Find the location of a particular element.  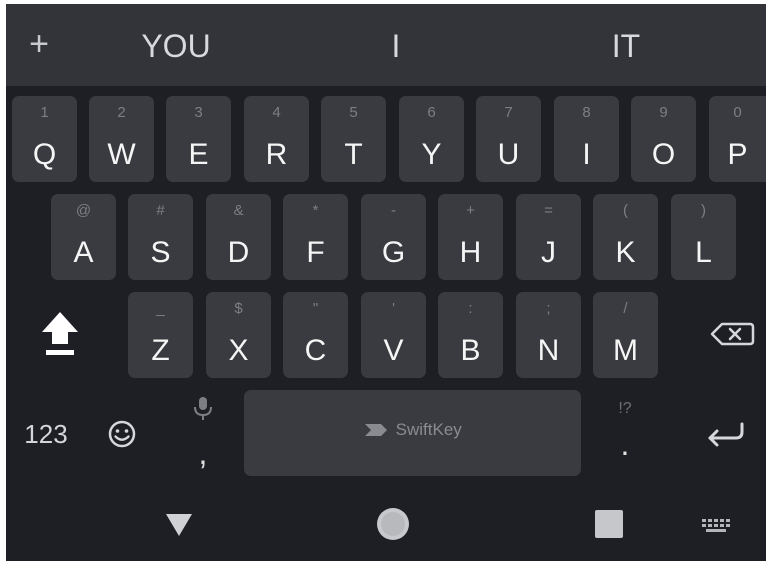

key-hint: # is located at coordinates (160, 210).